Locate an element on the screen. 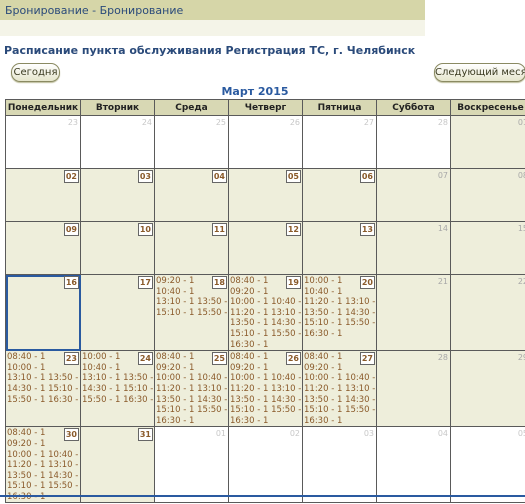  day-number: 16 is located at coordinates (71, 282).